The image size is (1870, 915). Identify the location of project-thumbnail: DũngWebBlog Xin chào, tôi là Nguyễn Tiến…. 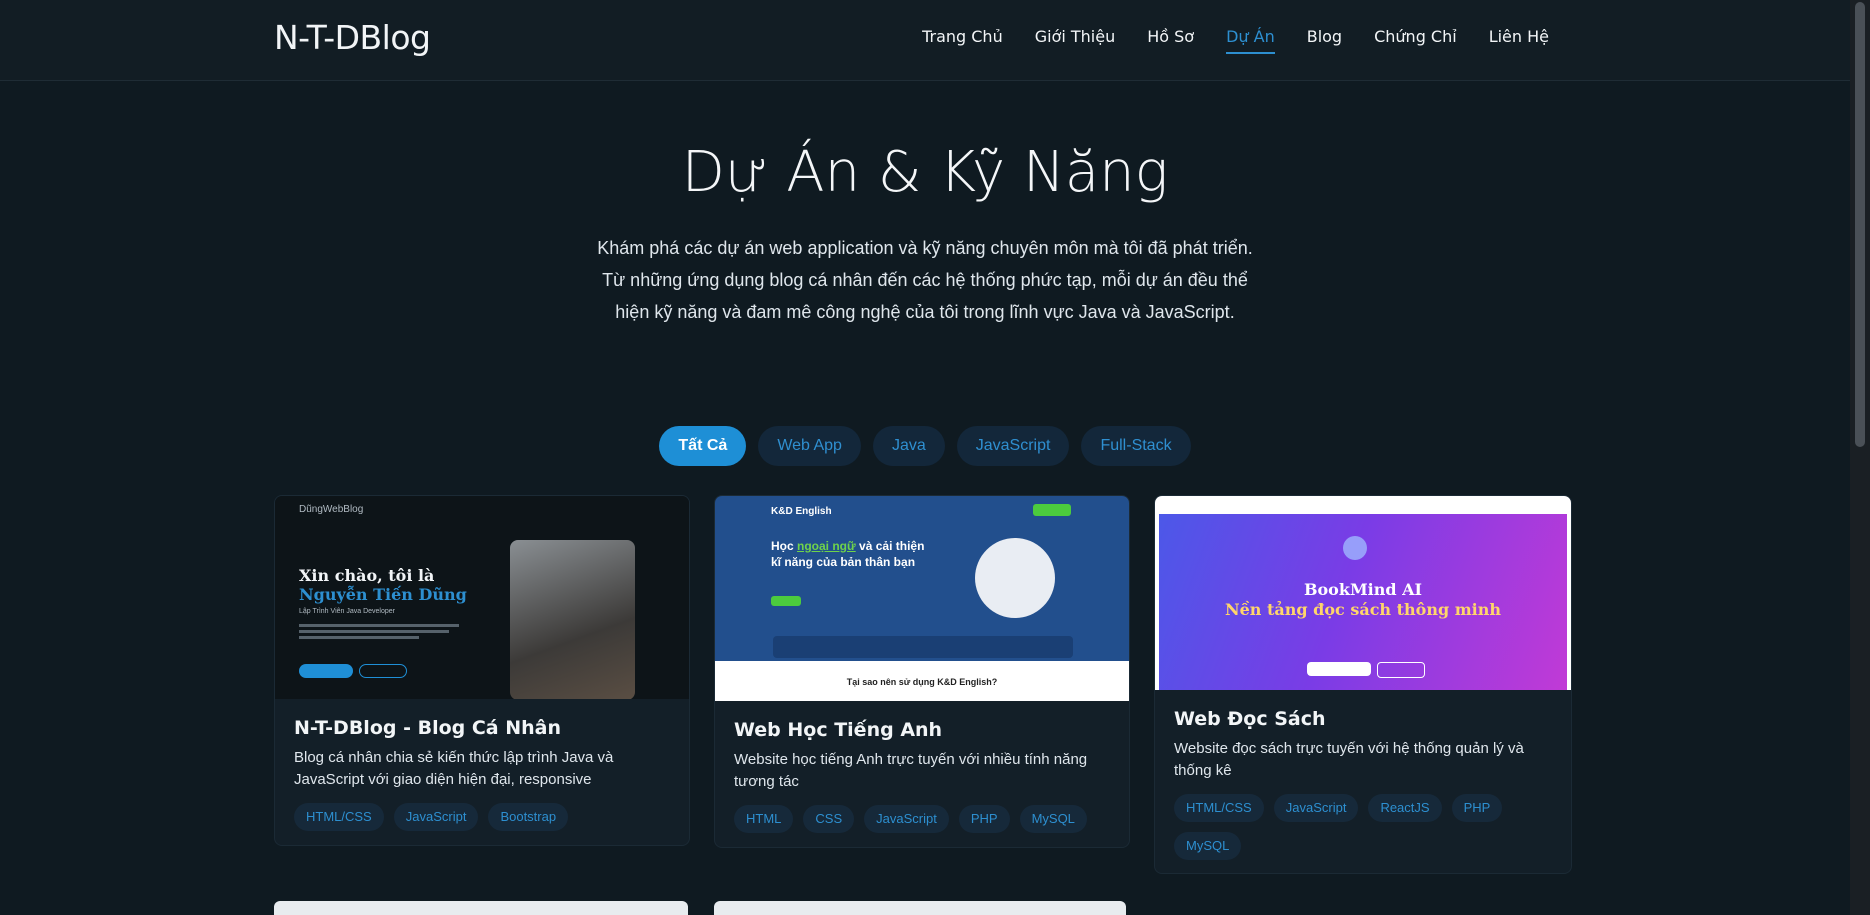
(482, 597).